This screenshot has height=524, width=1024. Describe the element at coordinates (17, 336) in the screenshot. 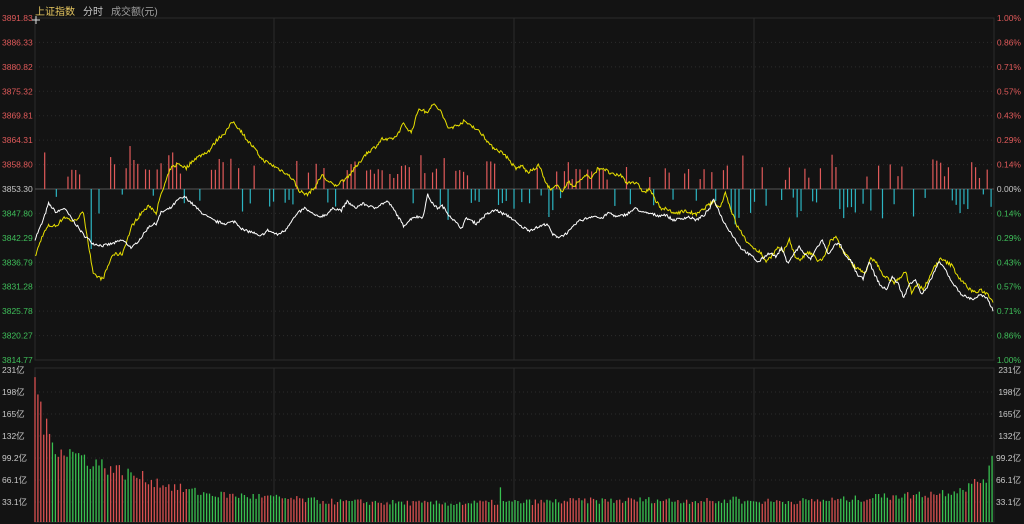

I see `price-tick-label: 3820.27` at that location.